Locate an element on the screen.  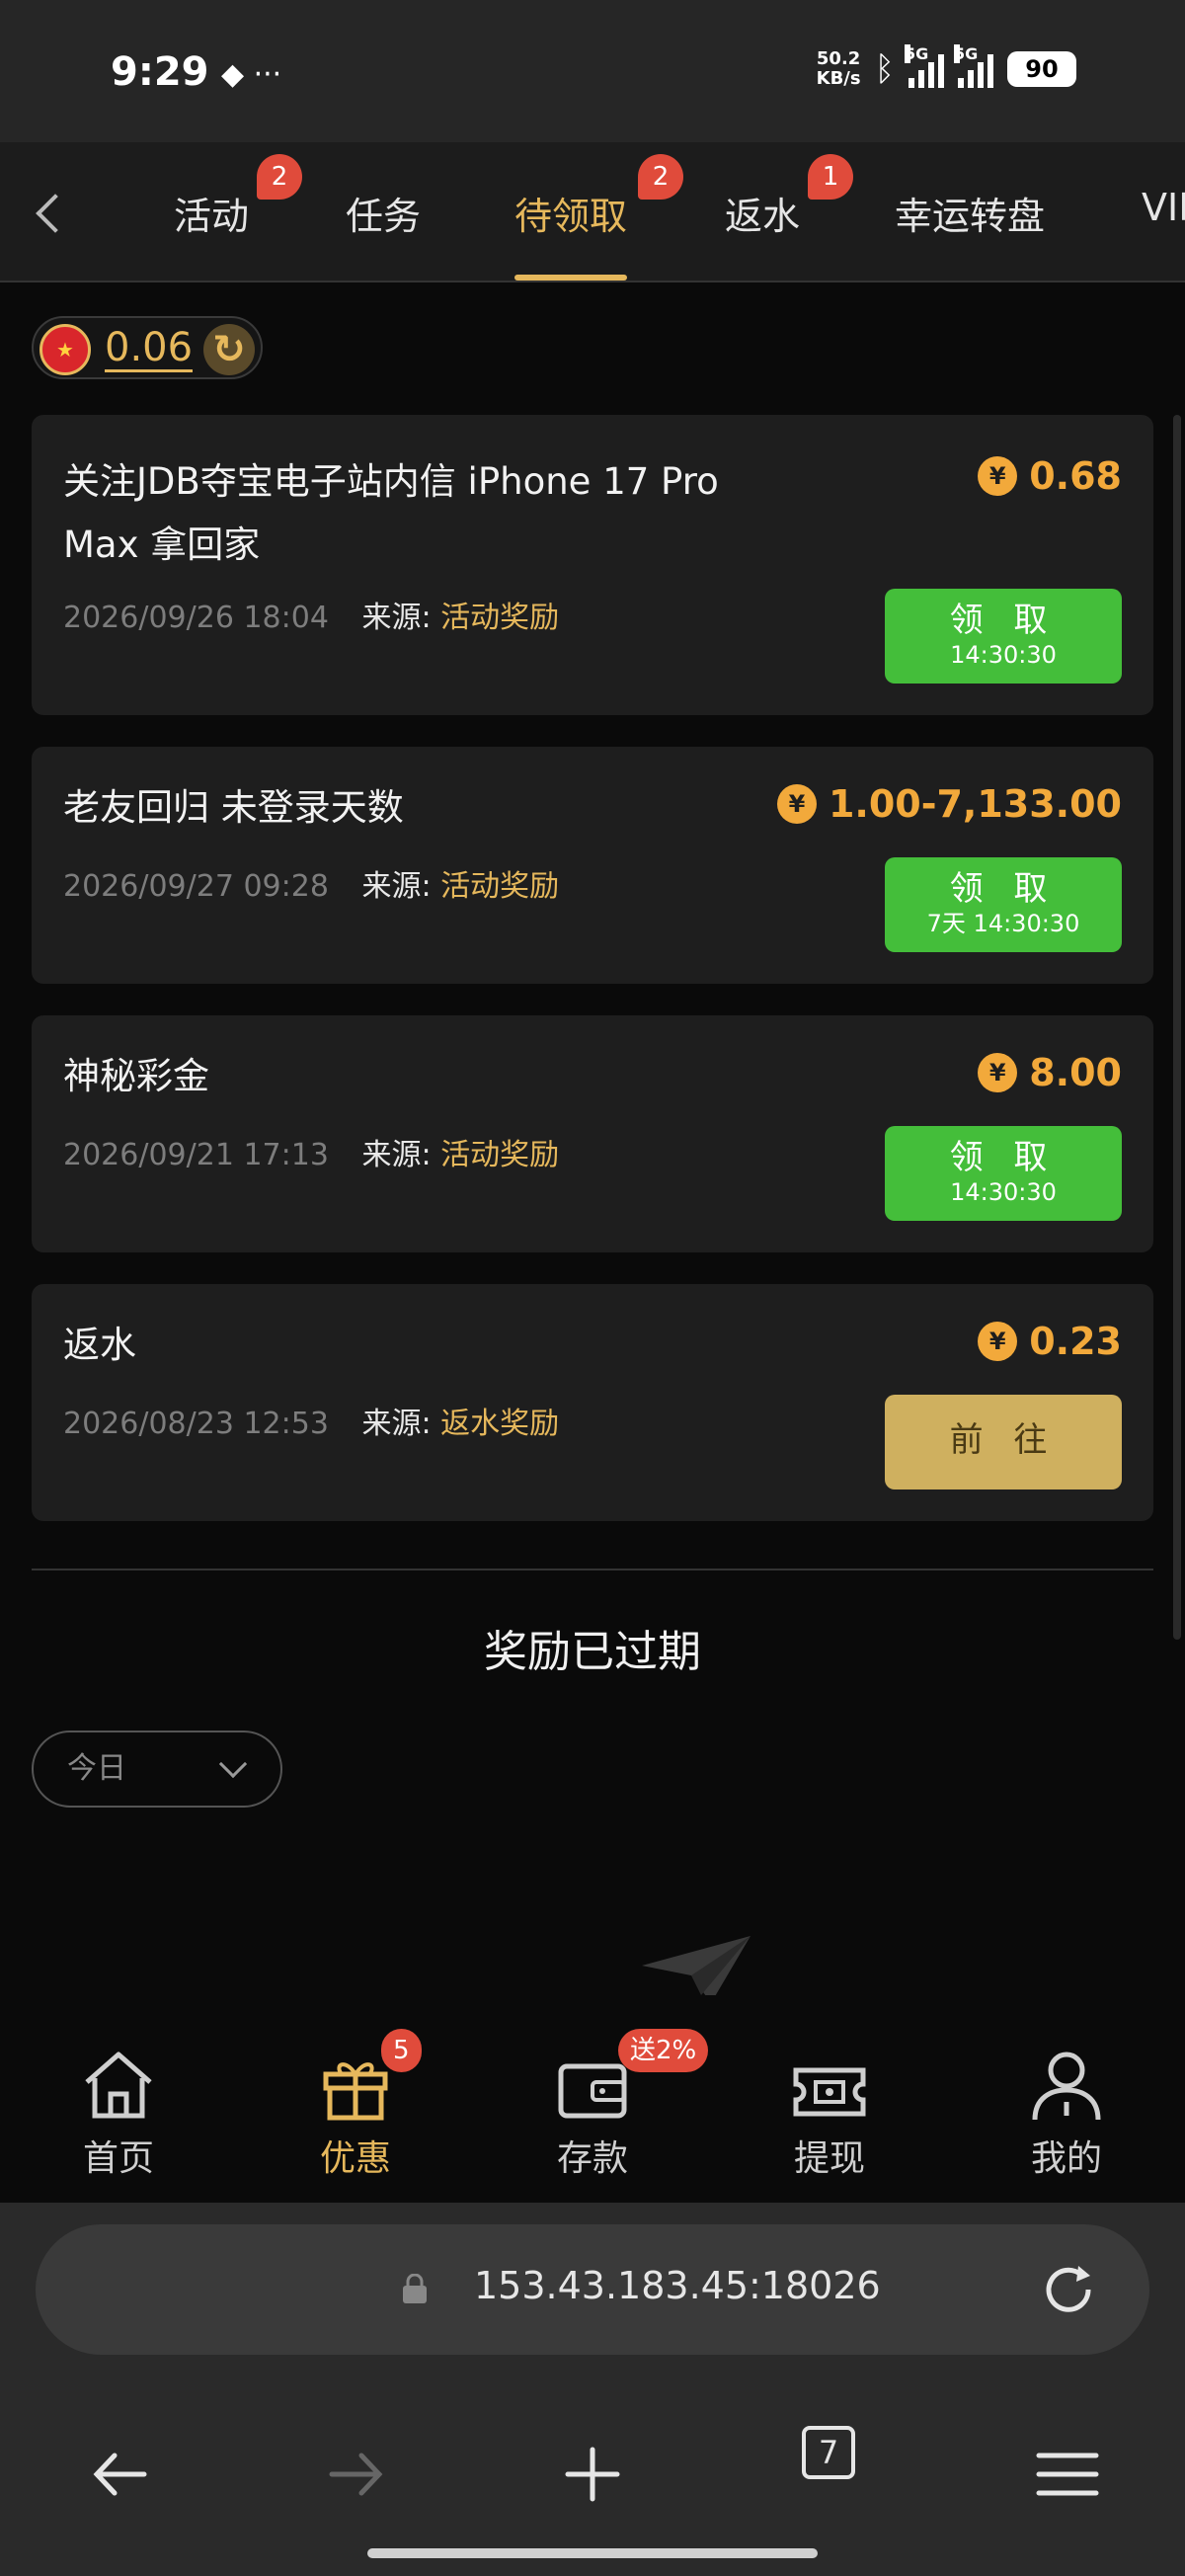
date-filter-dropdown: 今日 is located at coordinates (157, 1769).